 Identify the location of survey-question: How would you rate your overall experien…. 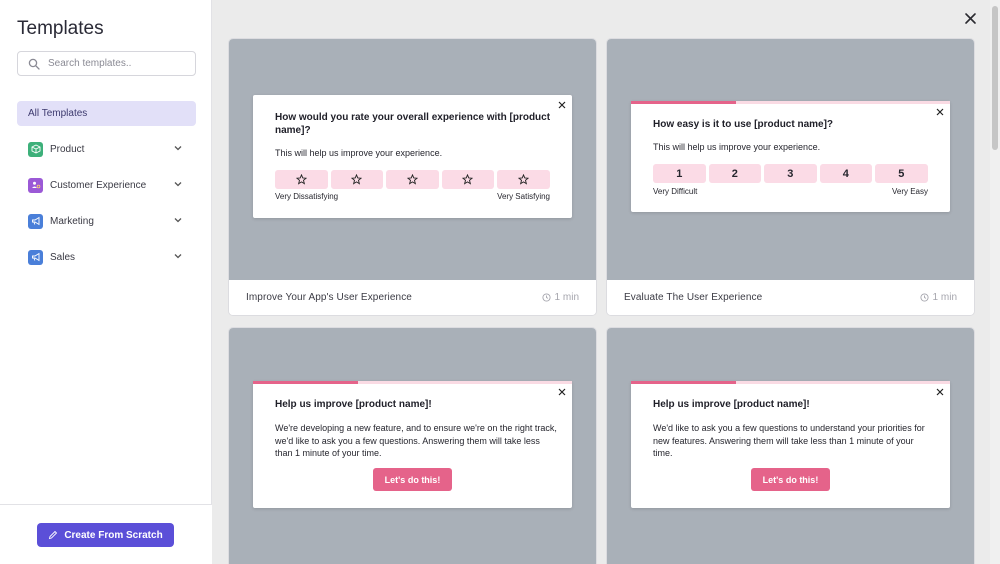
(413, 124).